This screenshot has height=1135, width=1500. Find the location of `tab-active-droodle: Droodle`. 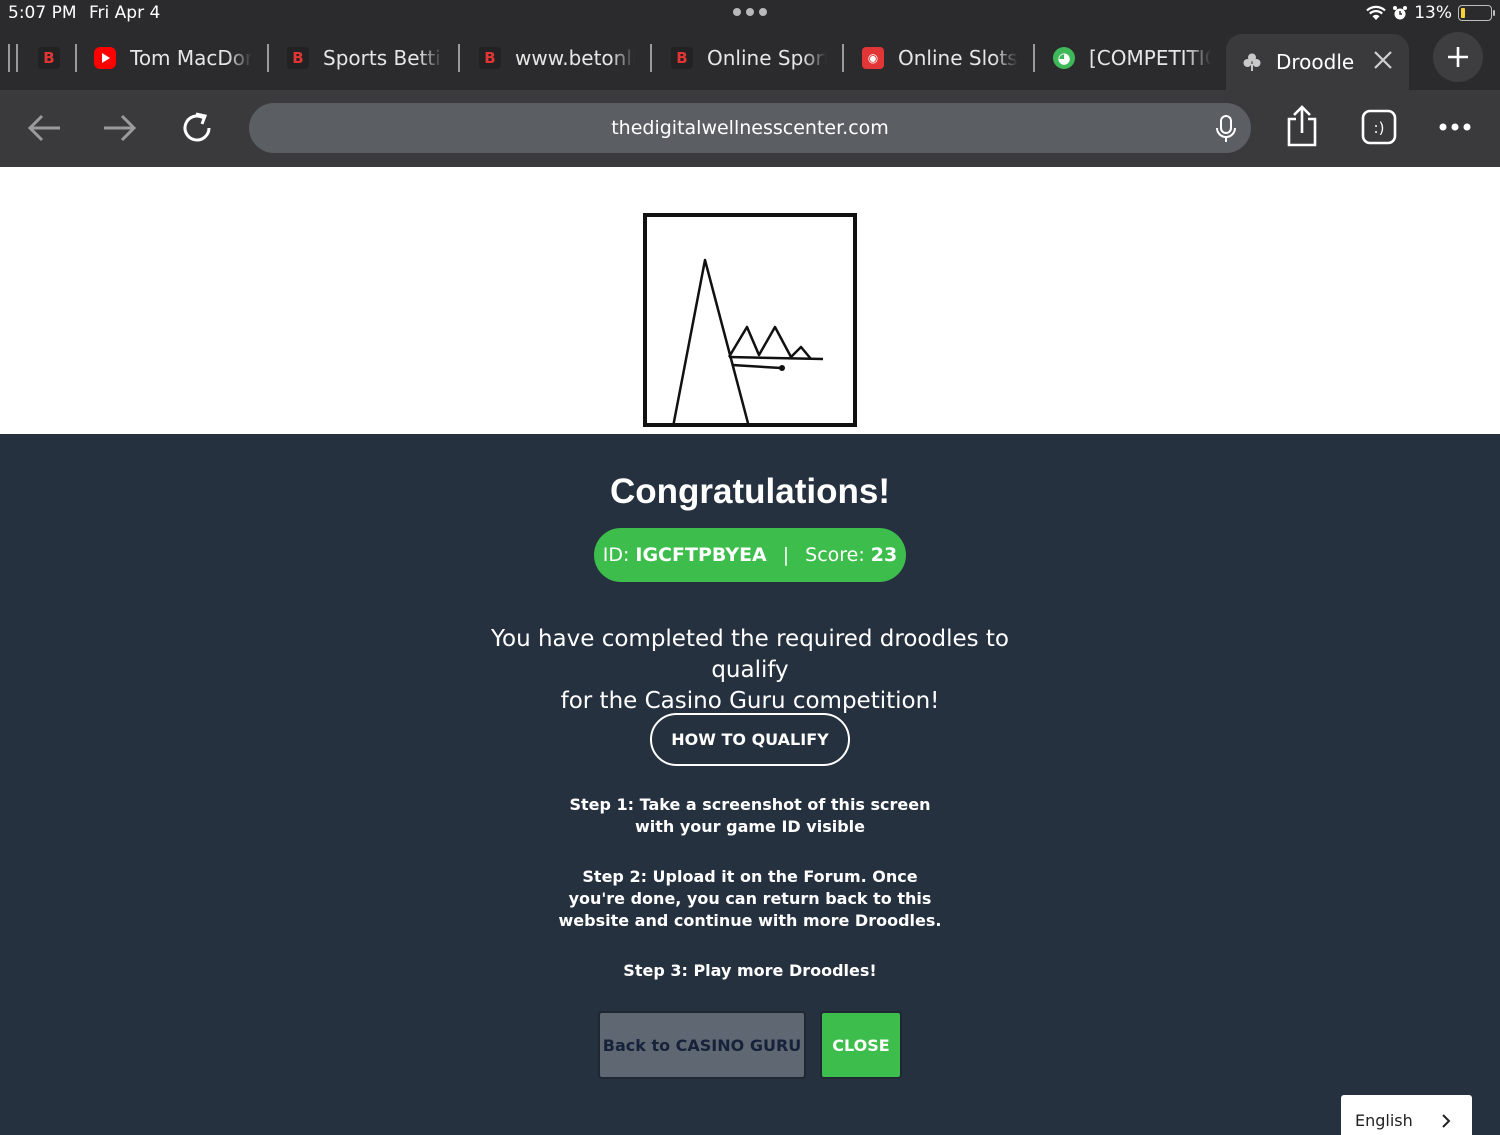

tab-active-droodle: Droodle is located at coordinates (1317, 62).